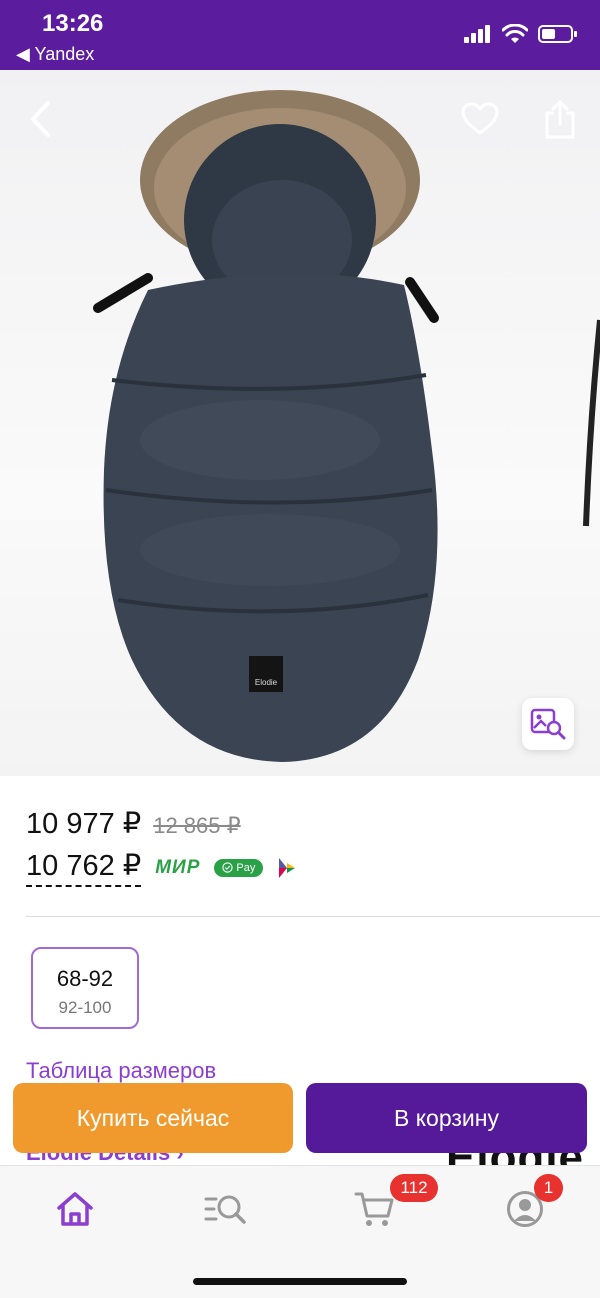 This screenshot has height=1298, width=600. What do you see at coordinates (153, 1118) in the screenshot?
I see `buy-now-button: Купить сейчас` at bounding box center [153, 1118].